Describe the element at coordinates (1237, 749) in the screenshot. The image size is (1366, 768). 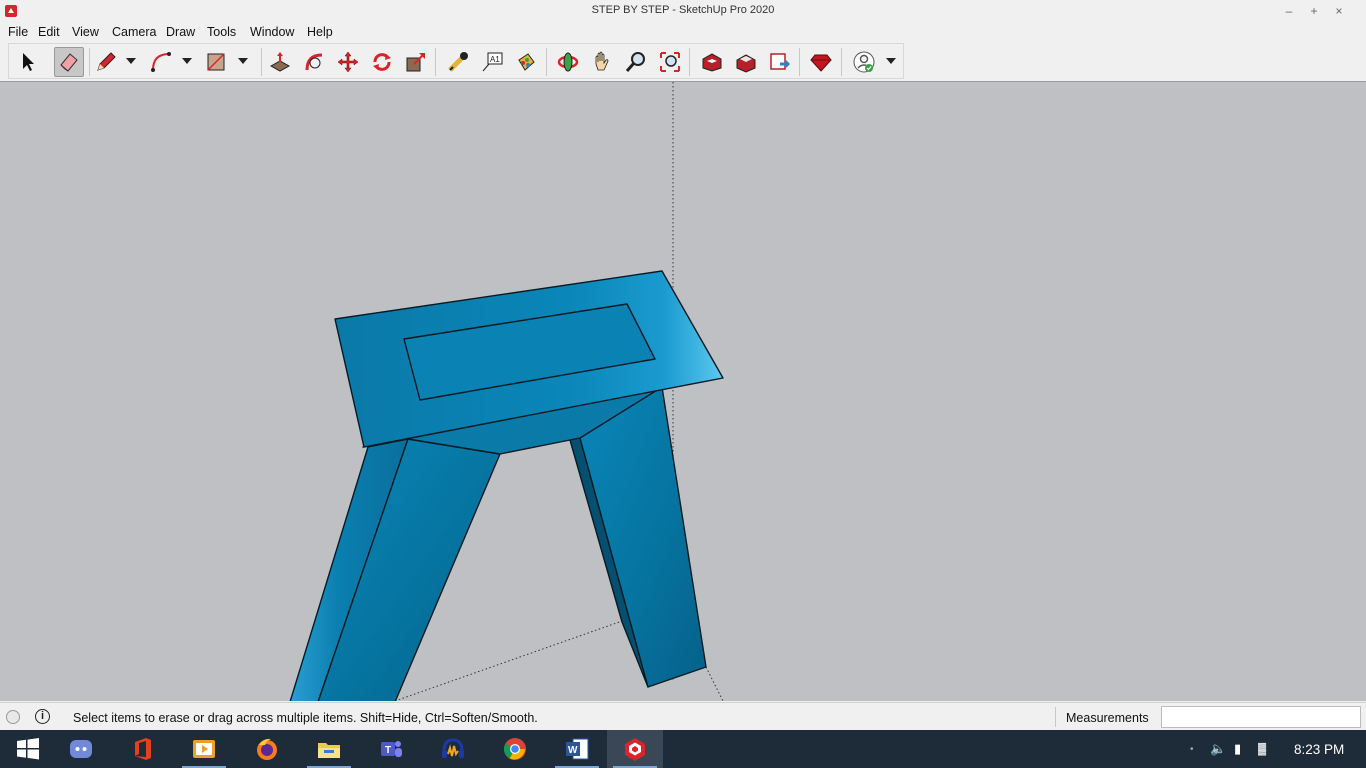
I see `battery-icon: ▮` at that location.